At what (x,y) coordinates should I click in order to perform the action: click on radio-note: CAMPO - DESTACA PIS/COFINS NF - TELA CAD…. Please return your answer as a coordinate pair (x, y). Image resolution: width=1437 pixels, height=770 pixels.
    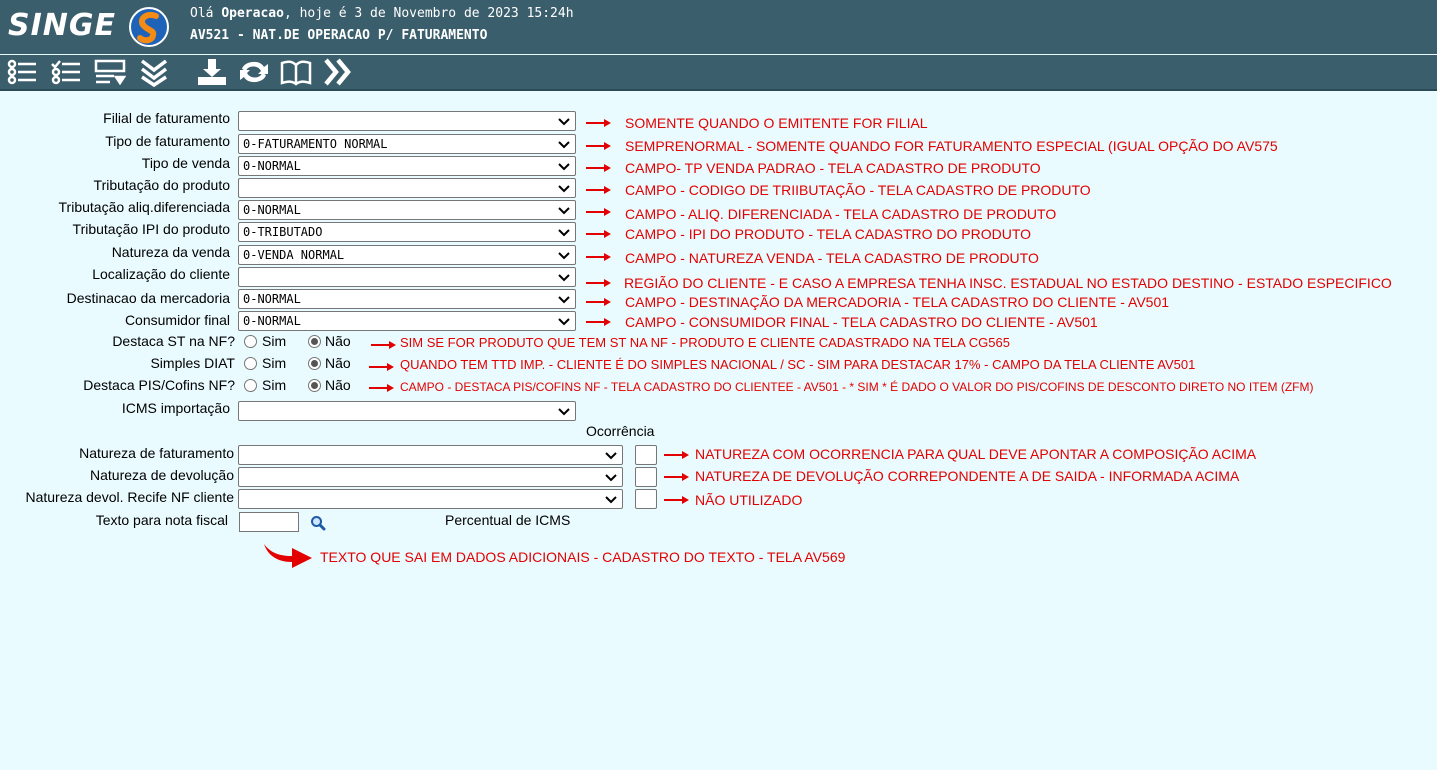
    Looking at the image, I should click on (857, 387).